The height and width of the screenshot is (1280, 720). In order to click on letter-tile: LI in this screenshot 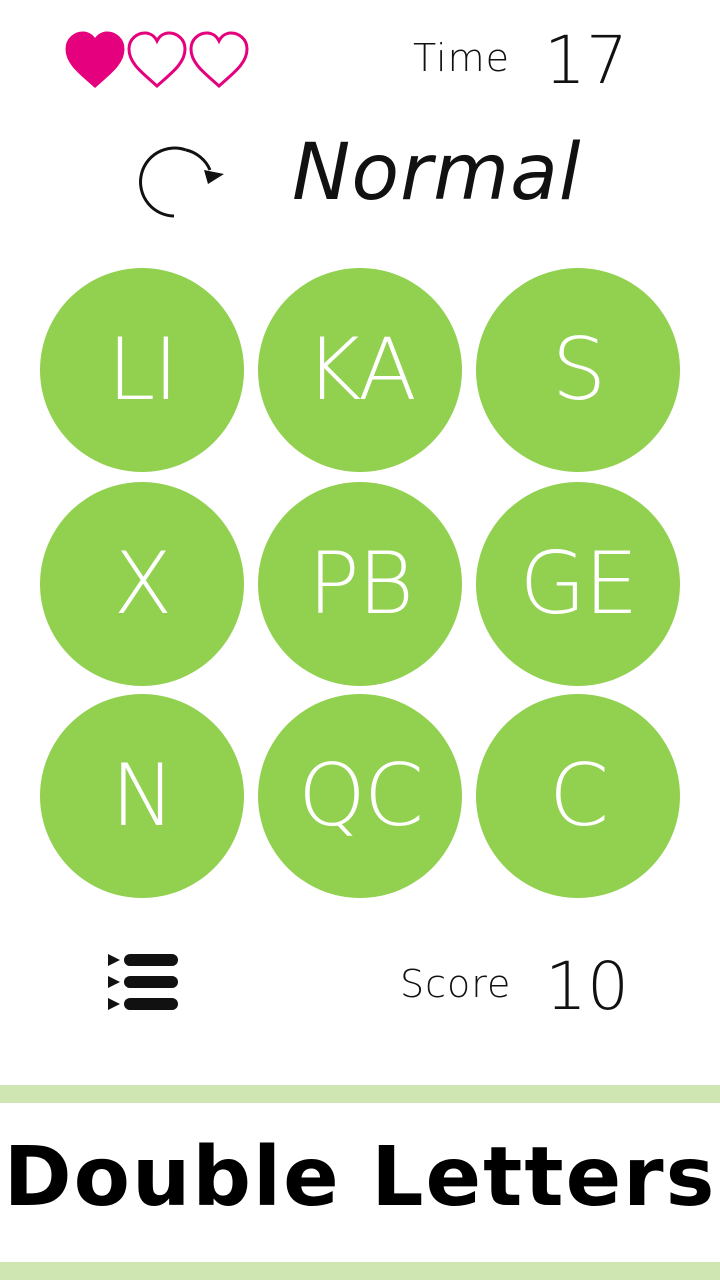, I will do `click(142, 370)`.